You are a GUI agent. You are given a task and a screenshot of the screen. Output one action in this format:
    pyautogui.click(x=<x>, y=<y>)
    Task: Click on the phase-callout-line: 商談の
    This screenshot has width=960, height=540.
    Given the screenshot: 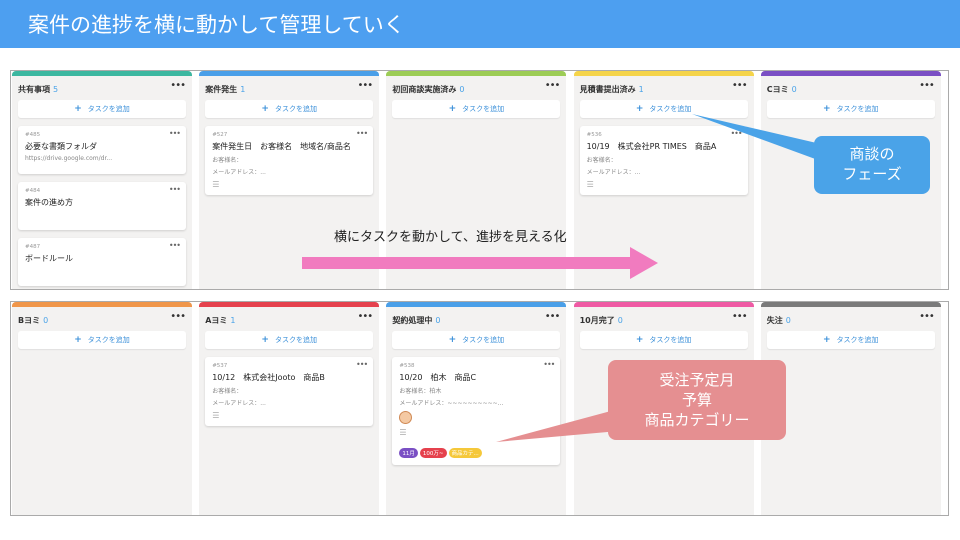 What is the action you would take?
    pyautogui.click(x=872, y=154)
    